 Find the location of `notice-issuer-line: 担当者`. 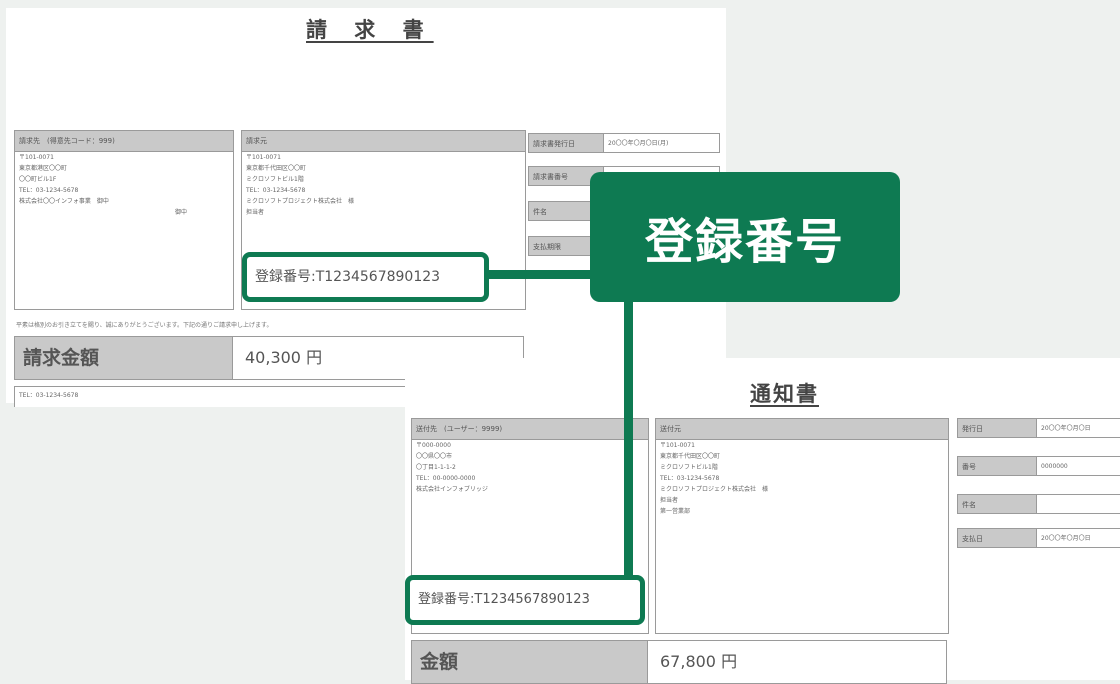

notice-issuer-line: 担当者 is located at coordinates (669, 500).